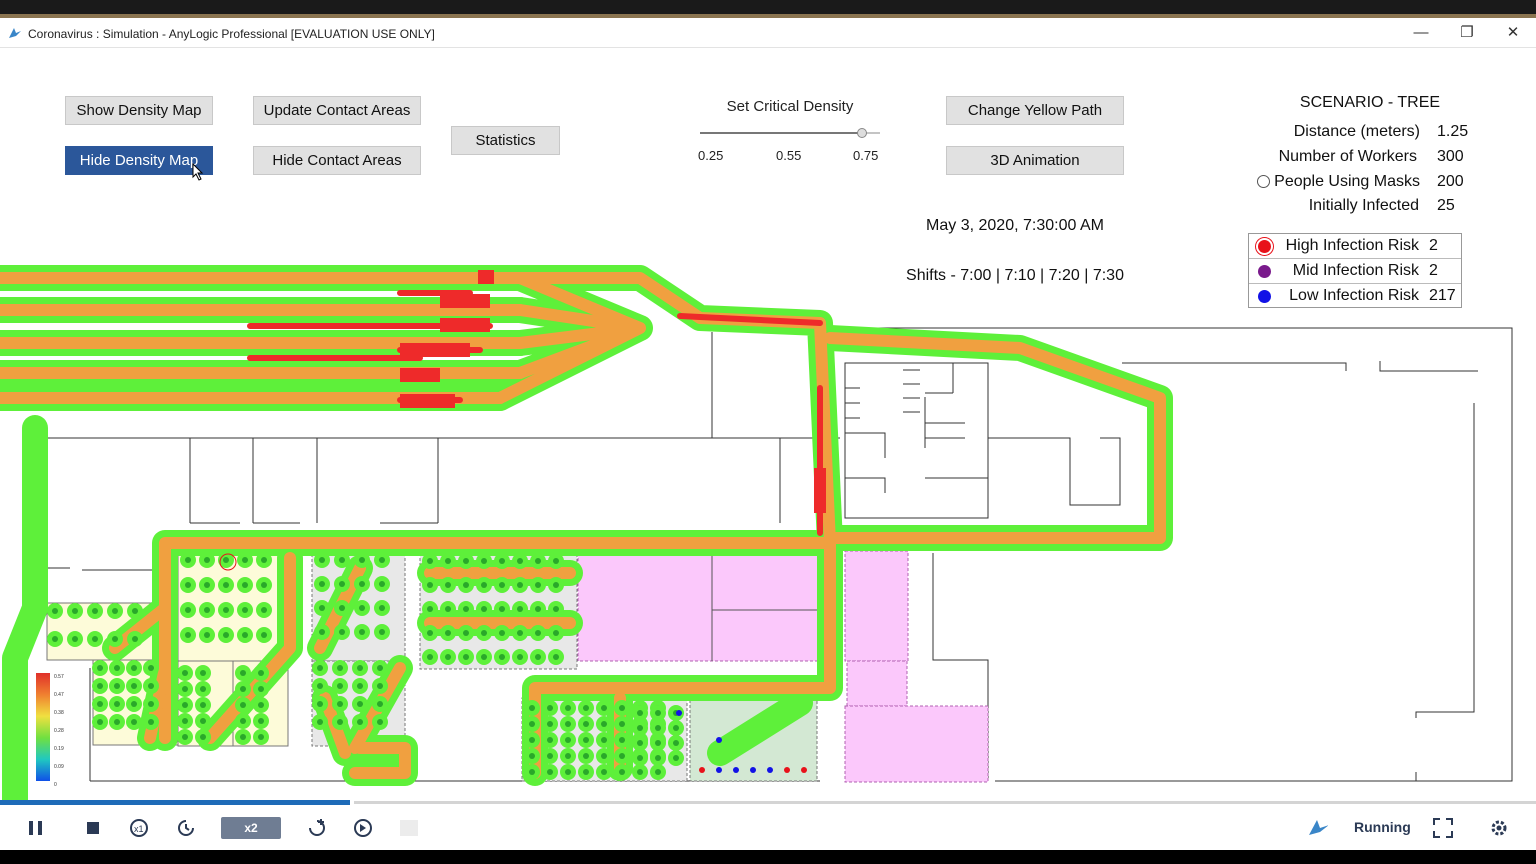  Describe the element at coordinates (1015, 275) in the screenshot. I see `shift-schedule: Shifts - 7:00 | 7:10 | 7:20 | 7:30` at that location.